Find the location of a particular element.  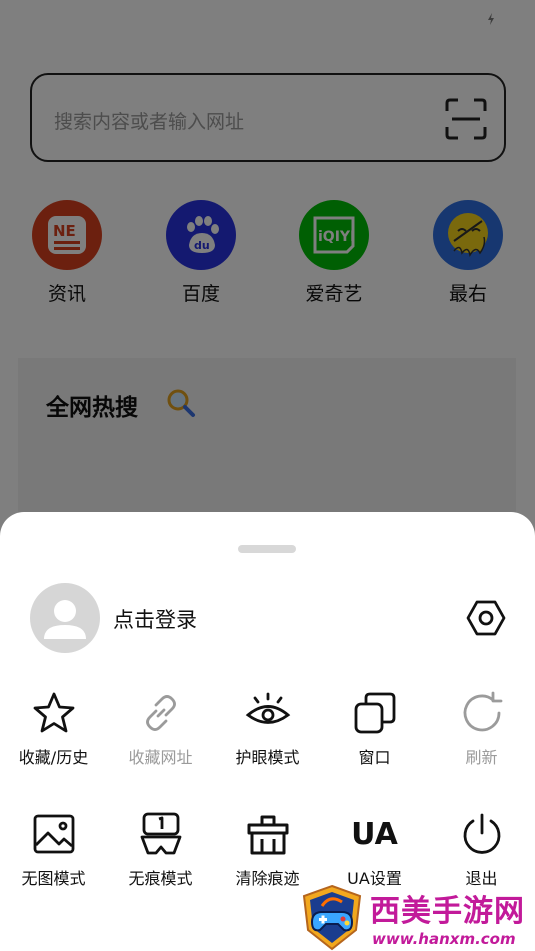

menu-exit: 退出 is located at coordinates (481, 850).